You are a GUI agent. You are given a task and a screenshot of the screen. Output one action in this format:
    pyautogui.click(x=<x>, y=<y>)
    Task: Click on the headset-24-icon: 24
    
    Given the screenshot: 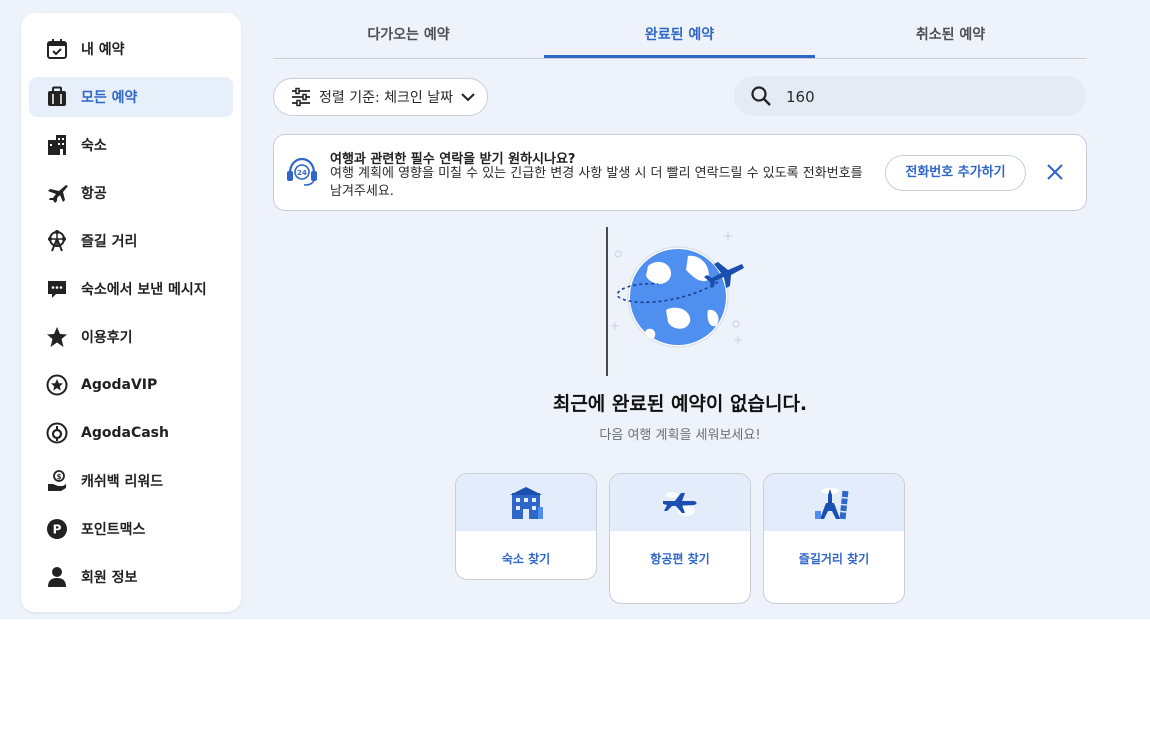 What is the action you would take?
    pyautogui.click(x=302, y=174)
    